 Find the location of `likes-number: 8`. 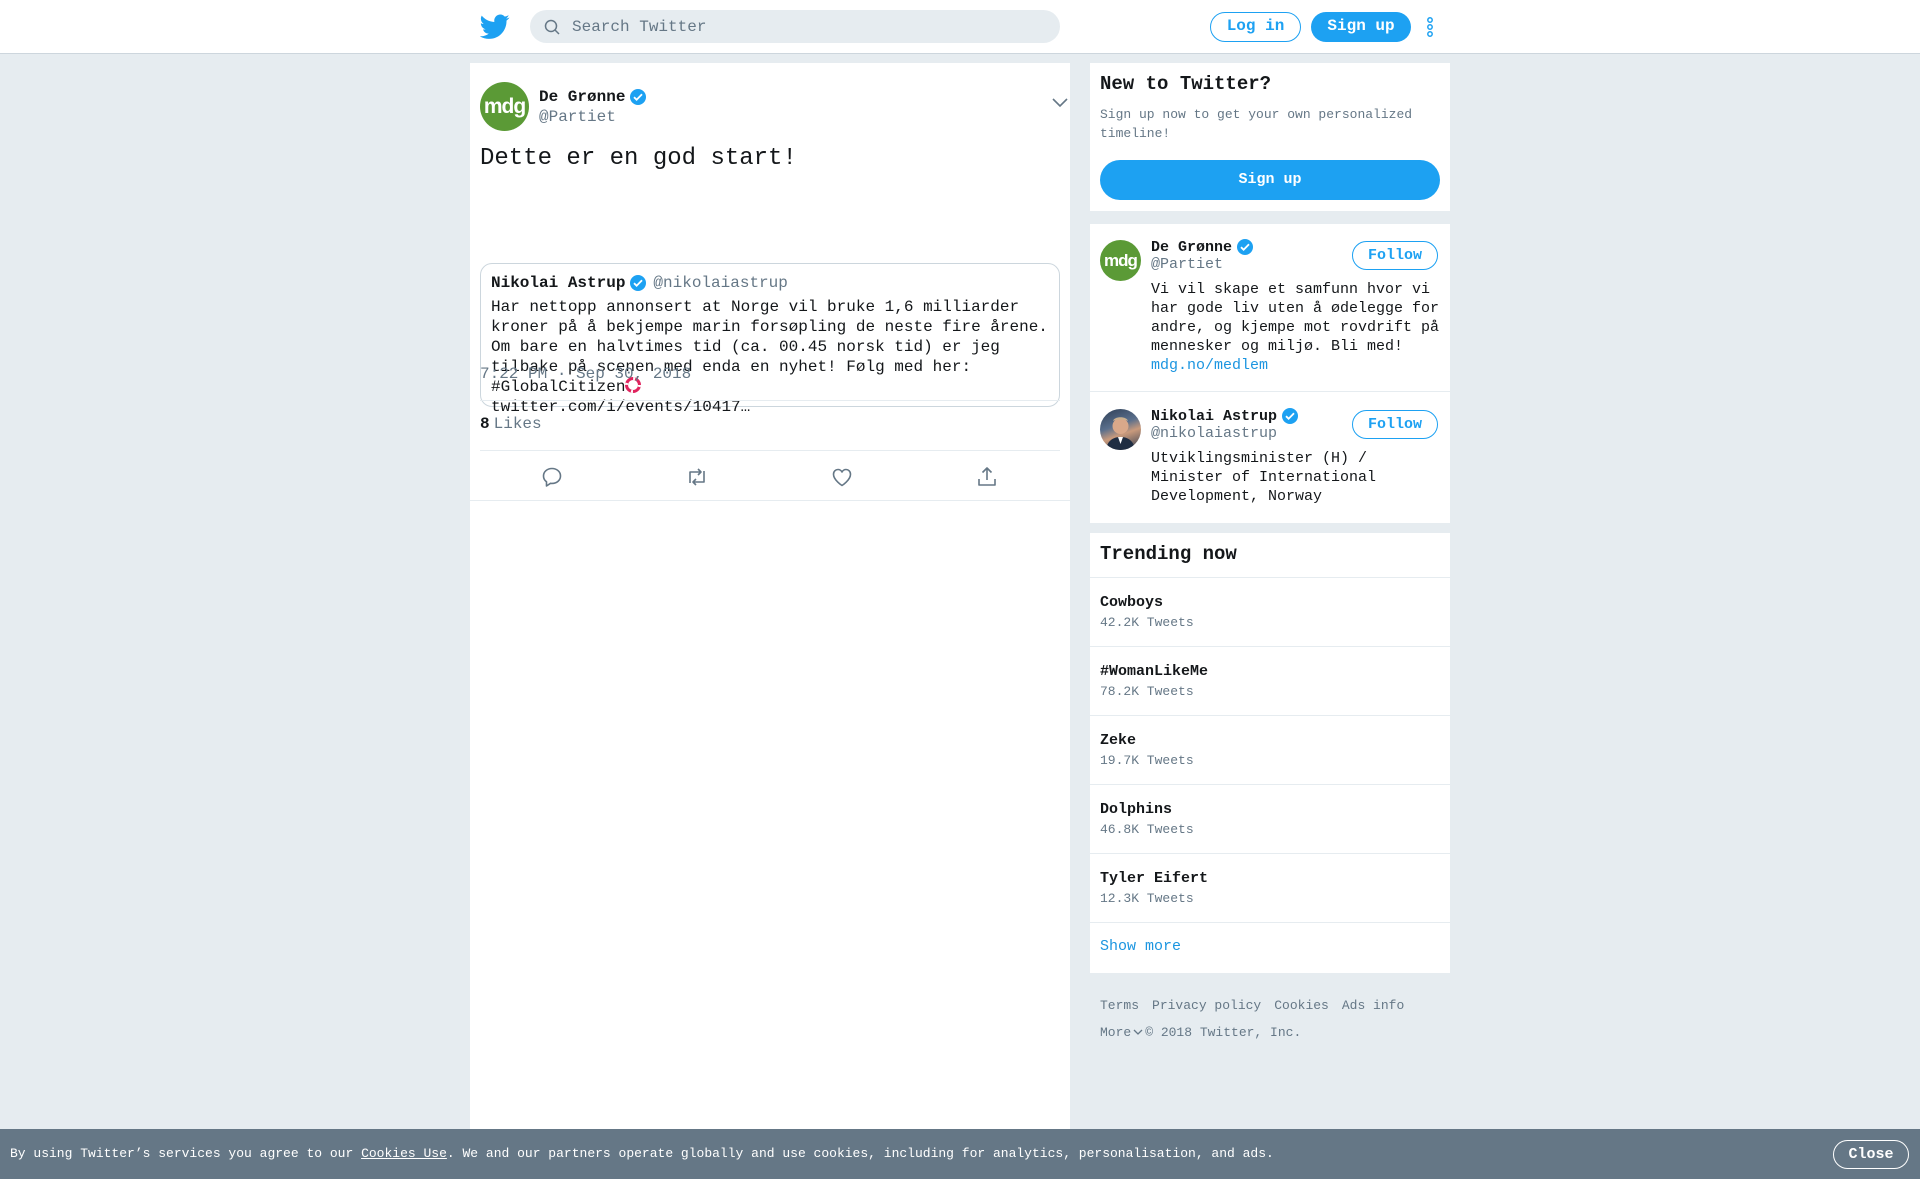

likes-number: 8 is located at coordinates (485, 424).